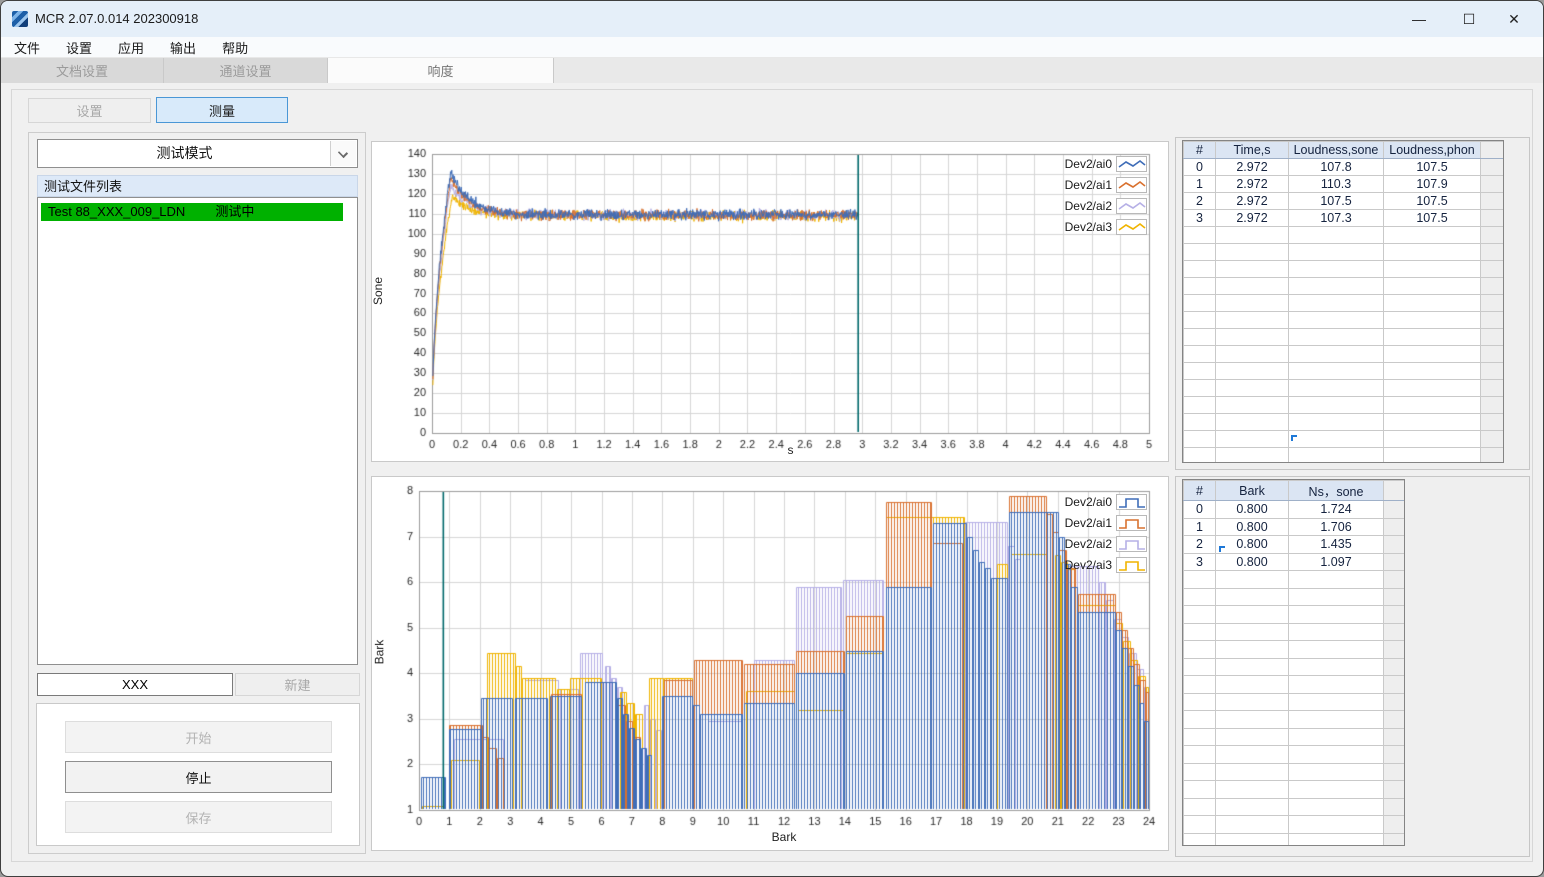 Image resolution: width=1544 pixels, height=877 pixels. I want to click on start-button: 开始, so click(198, 737).